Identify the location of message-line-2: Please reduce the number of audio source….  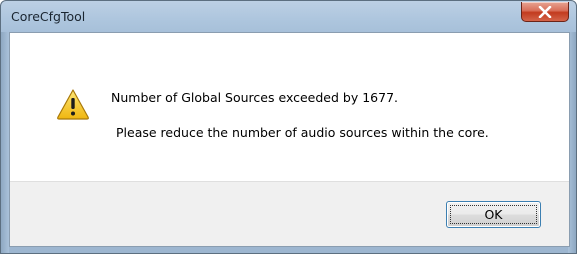
(302, 132).